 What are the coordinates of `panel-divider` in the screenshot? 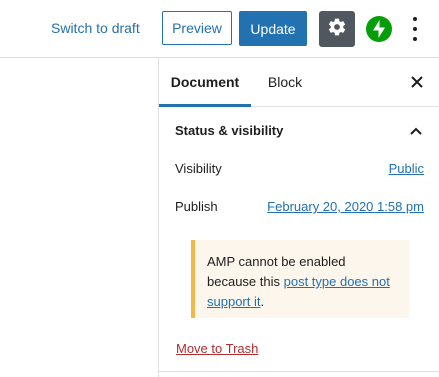 It's located at (299, 371).